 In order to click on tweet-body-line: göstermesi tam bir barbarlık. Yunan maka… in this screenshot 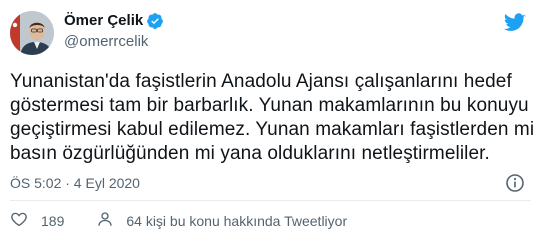, I will do `click(269, 105)`.